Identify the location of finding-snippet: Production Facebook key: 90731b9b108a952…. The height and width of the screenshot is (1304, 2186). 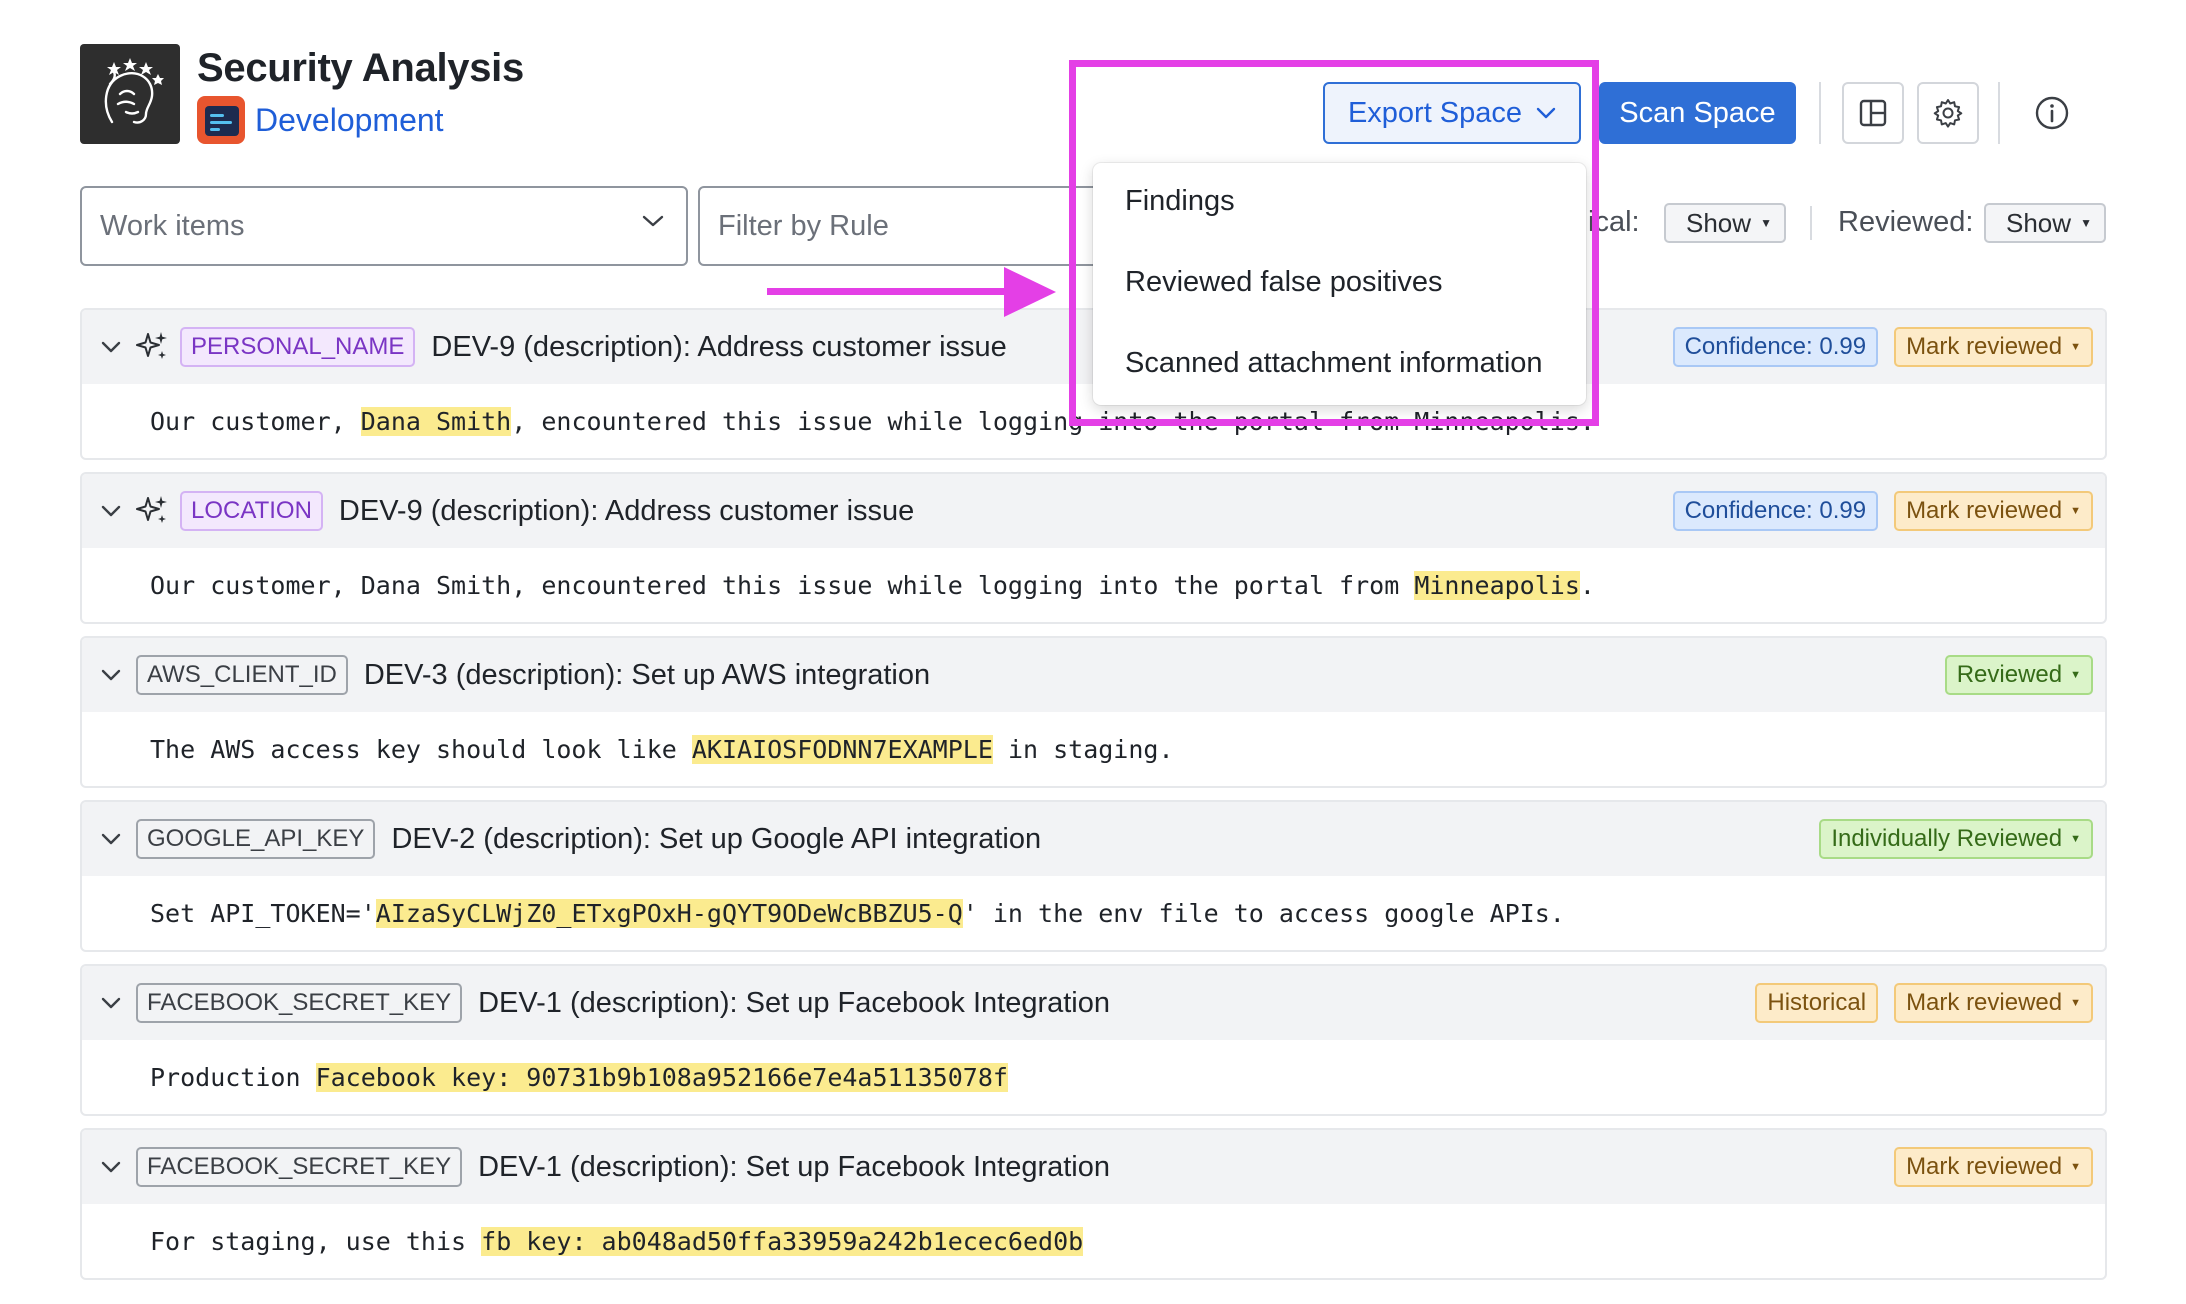
(579, 1077).